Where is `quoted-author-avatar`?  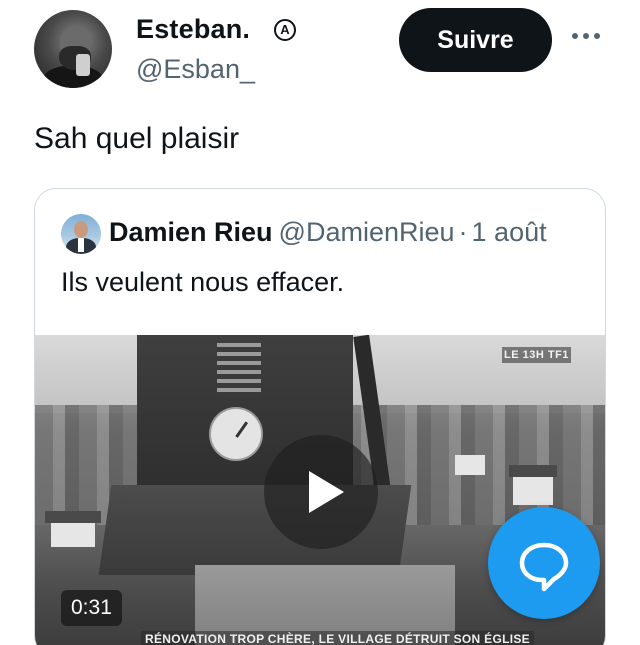
quoted-author-avatar is located at coordinates (81, 234).